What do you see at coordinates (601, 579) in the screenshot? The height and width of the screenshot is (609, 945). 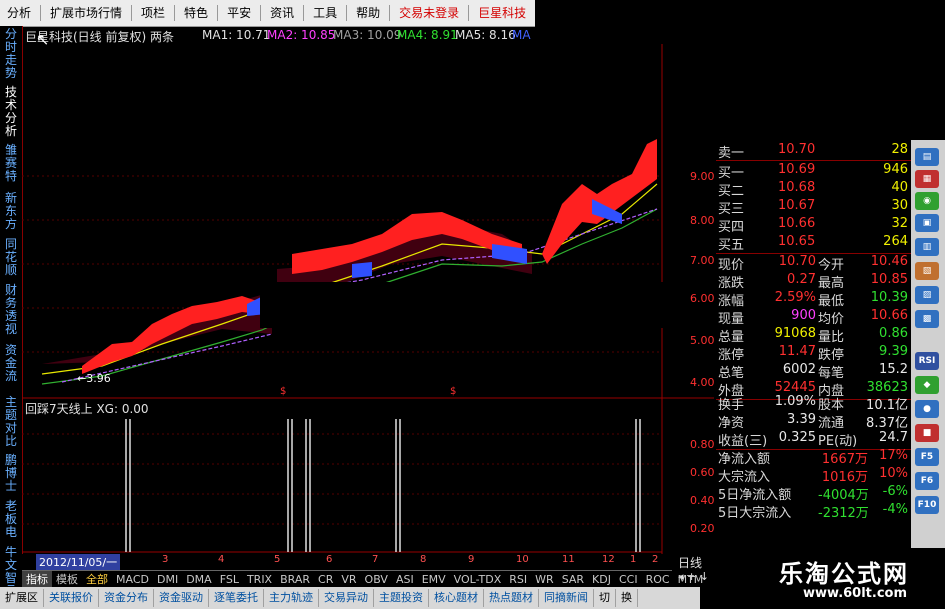 I see `tab-kdj: KDJ` at bounding box center [601, 579].